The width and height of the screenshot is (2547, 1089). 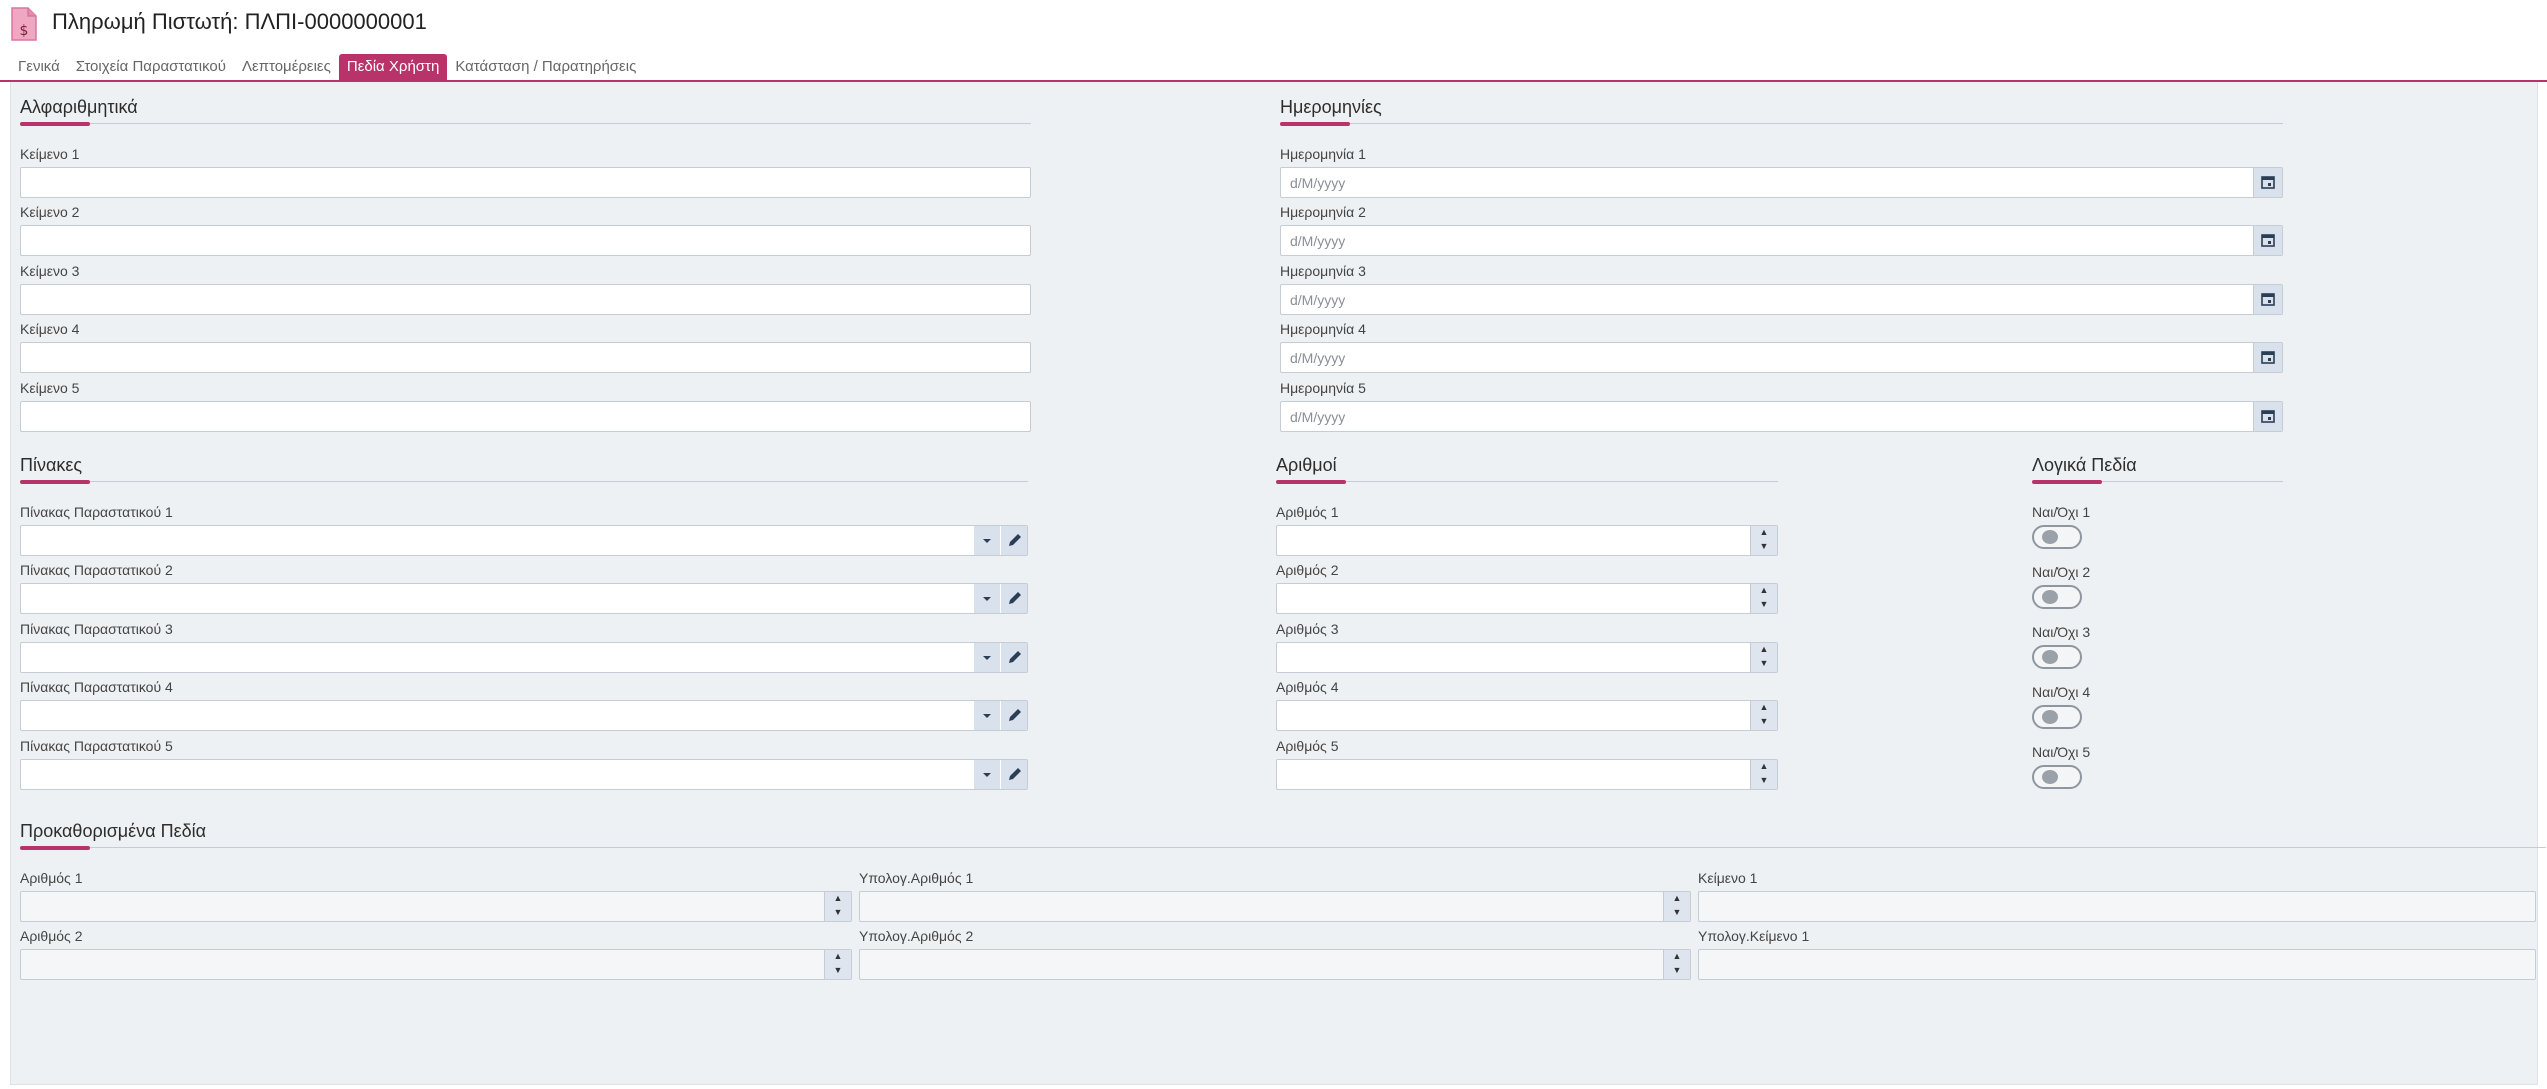 What do you see at coordinates (525, 182) in the screenshot?
I see `text-1-input` at bounding box center [525, 182].